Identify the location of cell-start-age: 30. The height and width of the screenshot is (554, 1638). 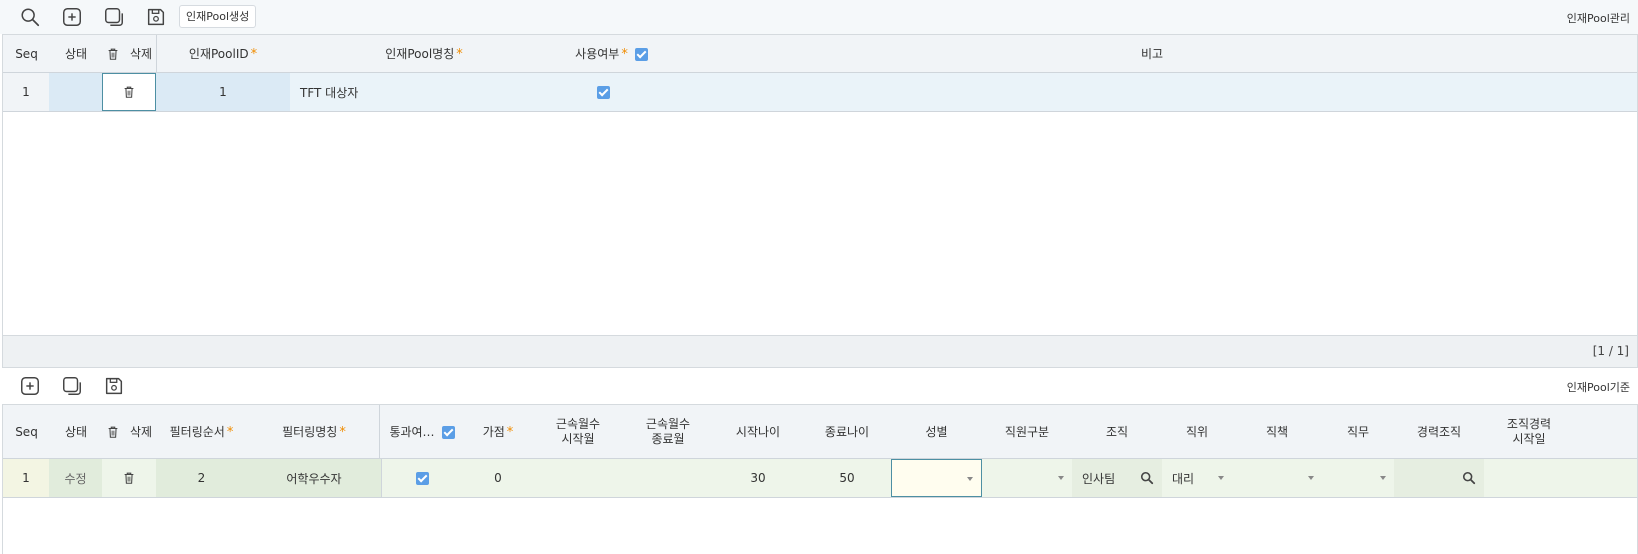
(758, 478).